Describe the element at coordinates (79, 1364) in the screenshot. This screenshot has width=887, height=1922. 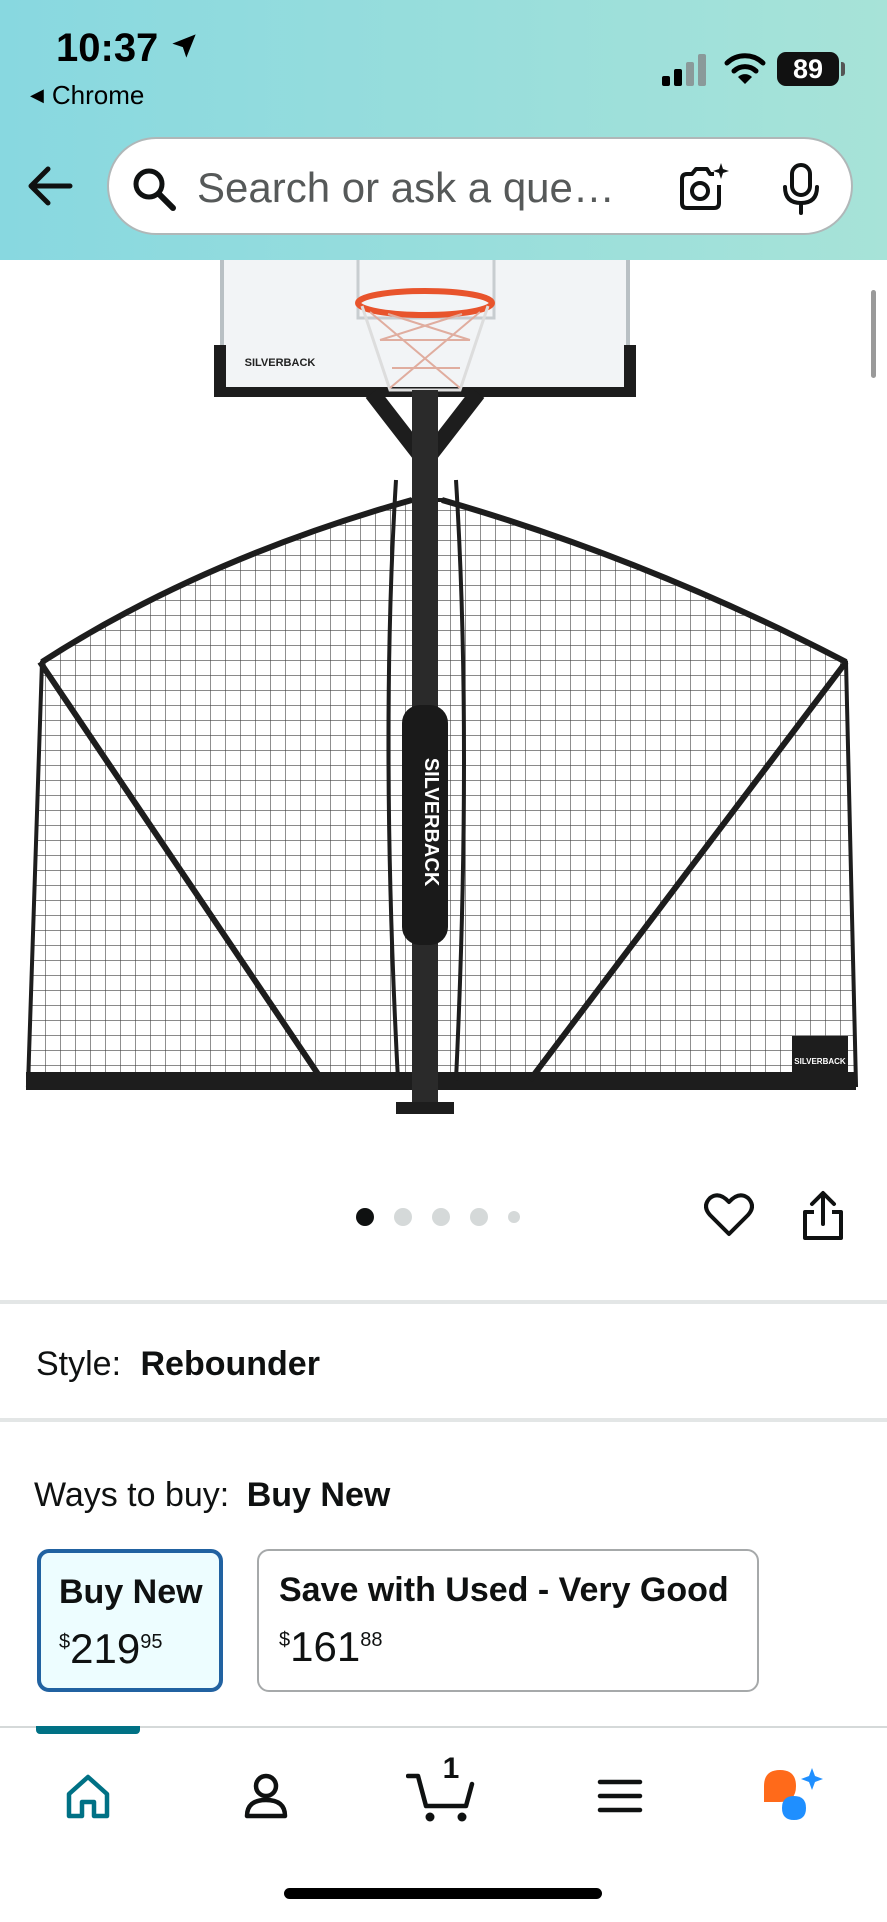
I see `style-label: Style:` at that location.